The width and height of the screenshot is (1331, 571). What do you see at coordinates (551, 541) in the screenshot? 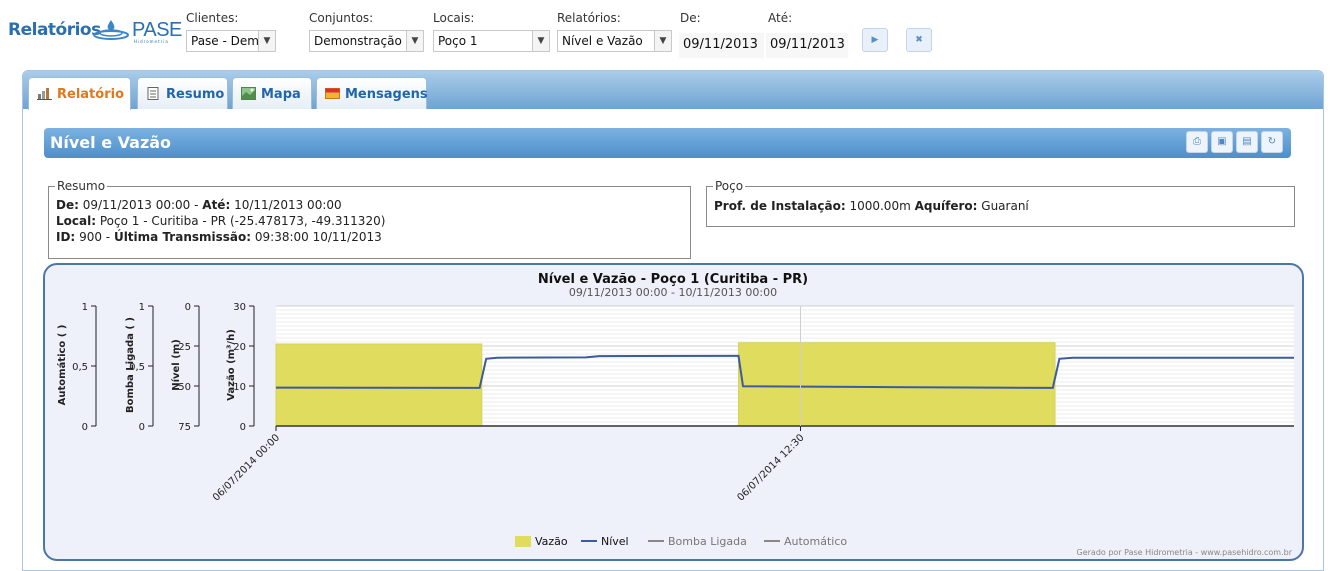
I see `legend-label: Vazão` at bounding box center [551, 541].